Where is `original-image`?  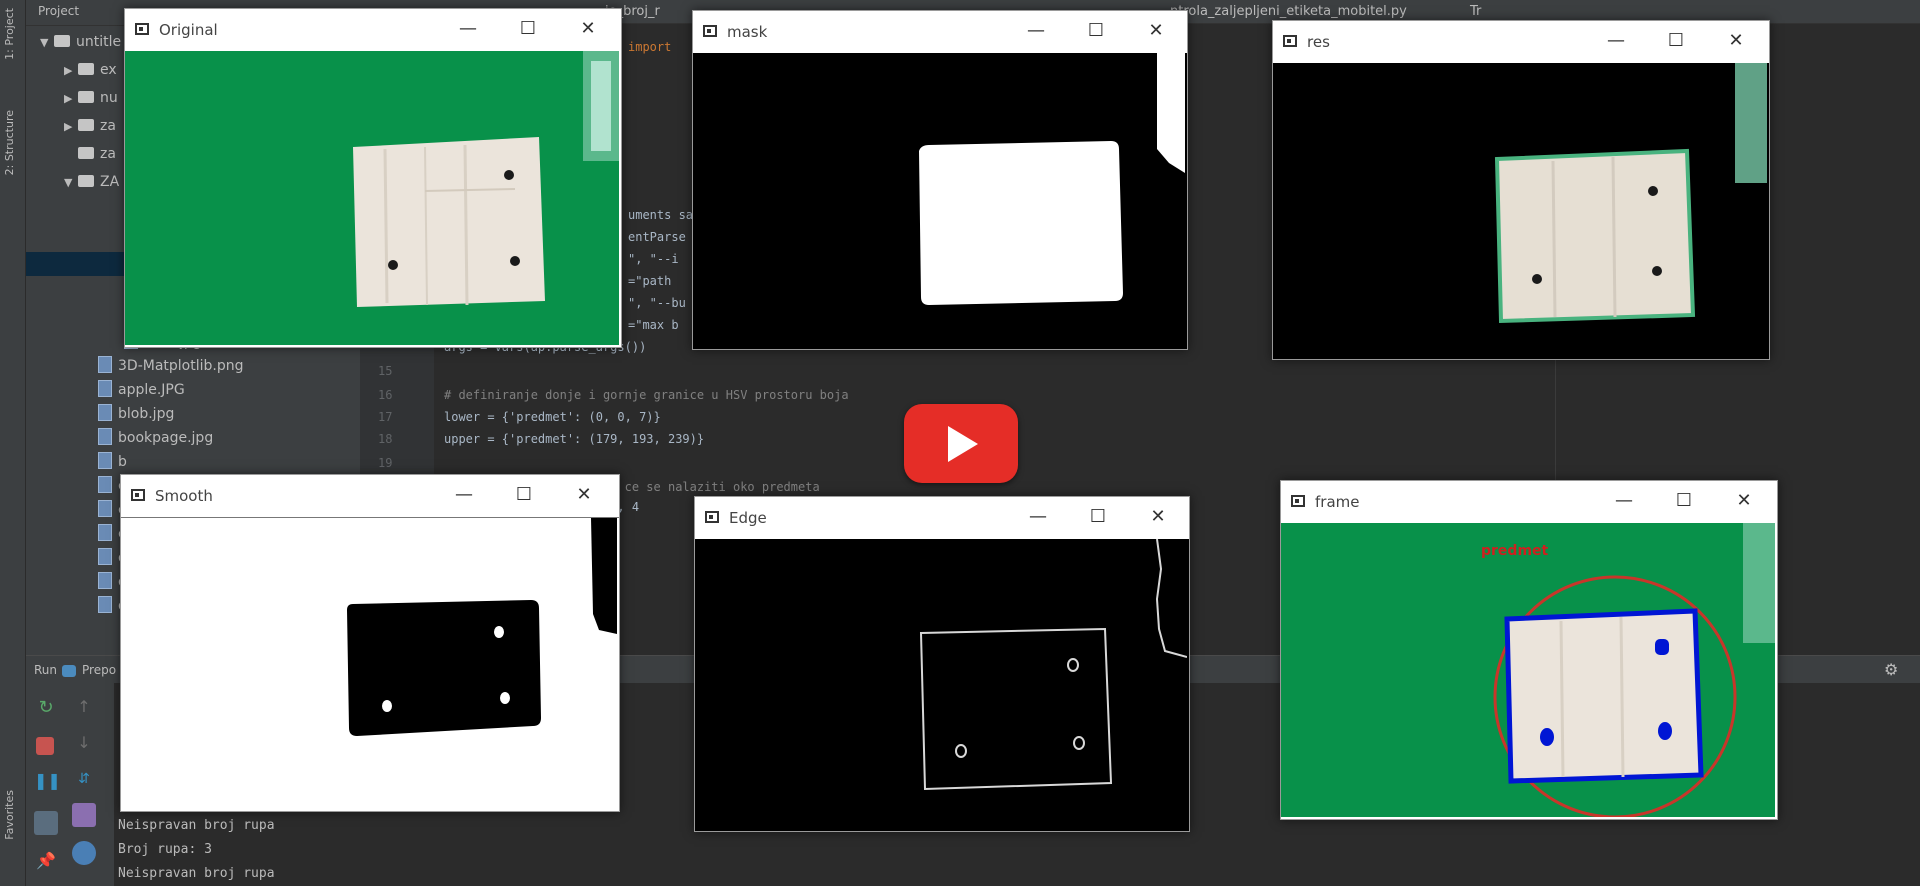
original-image is located at coordinates (373, 199).